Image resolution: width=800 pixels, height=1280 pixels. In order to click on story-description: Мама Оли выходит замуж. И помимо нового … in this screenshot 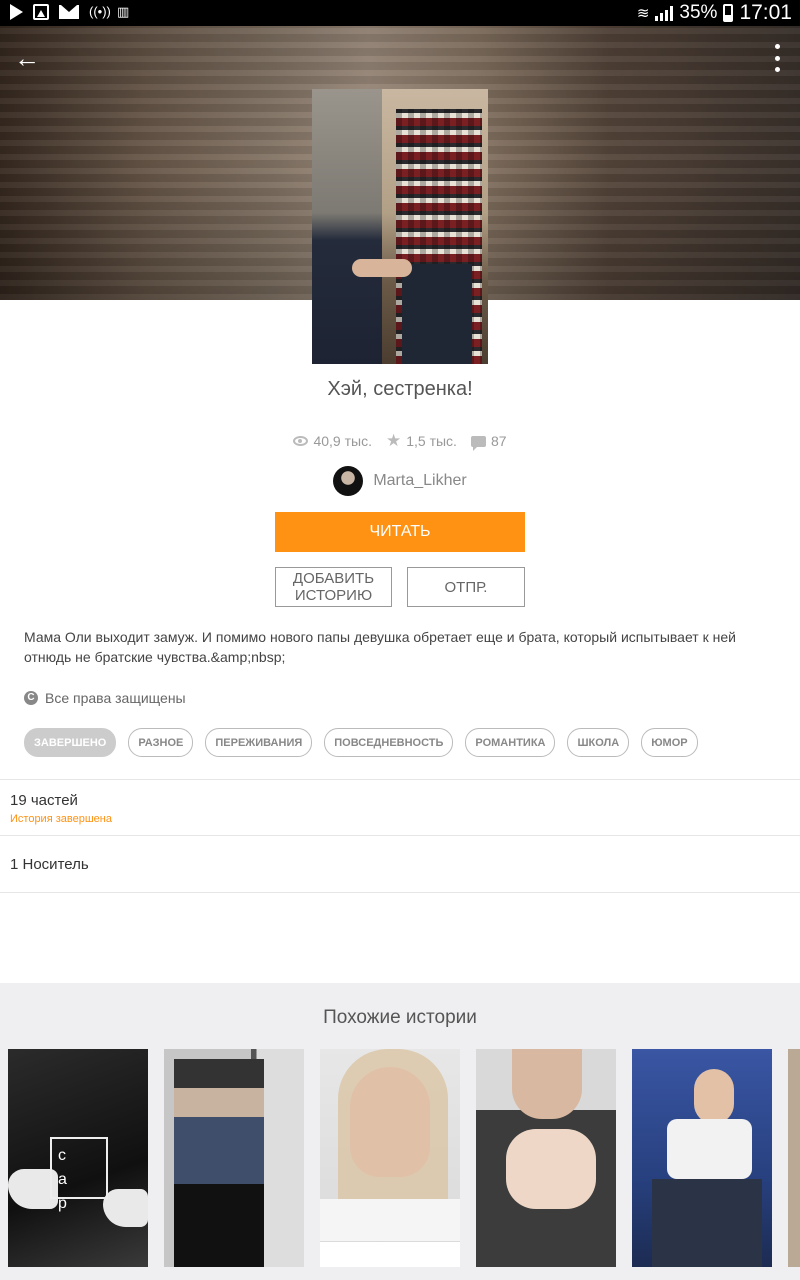, I will do `click(380, 647)`.